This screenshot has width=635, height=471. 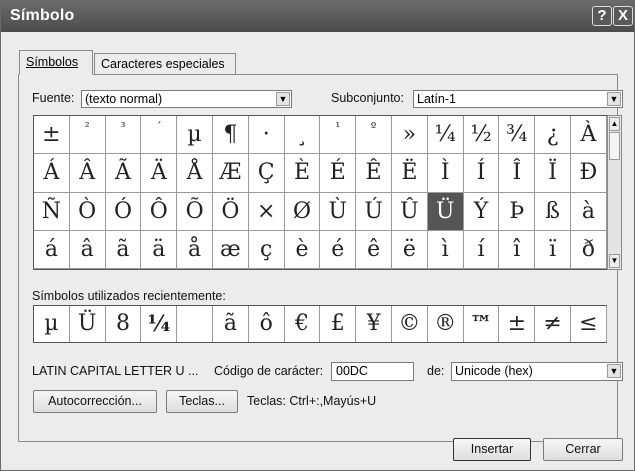 I want to click on symbol-cell: ß, so click(x=553, y=211).